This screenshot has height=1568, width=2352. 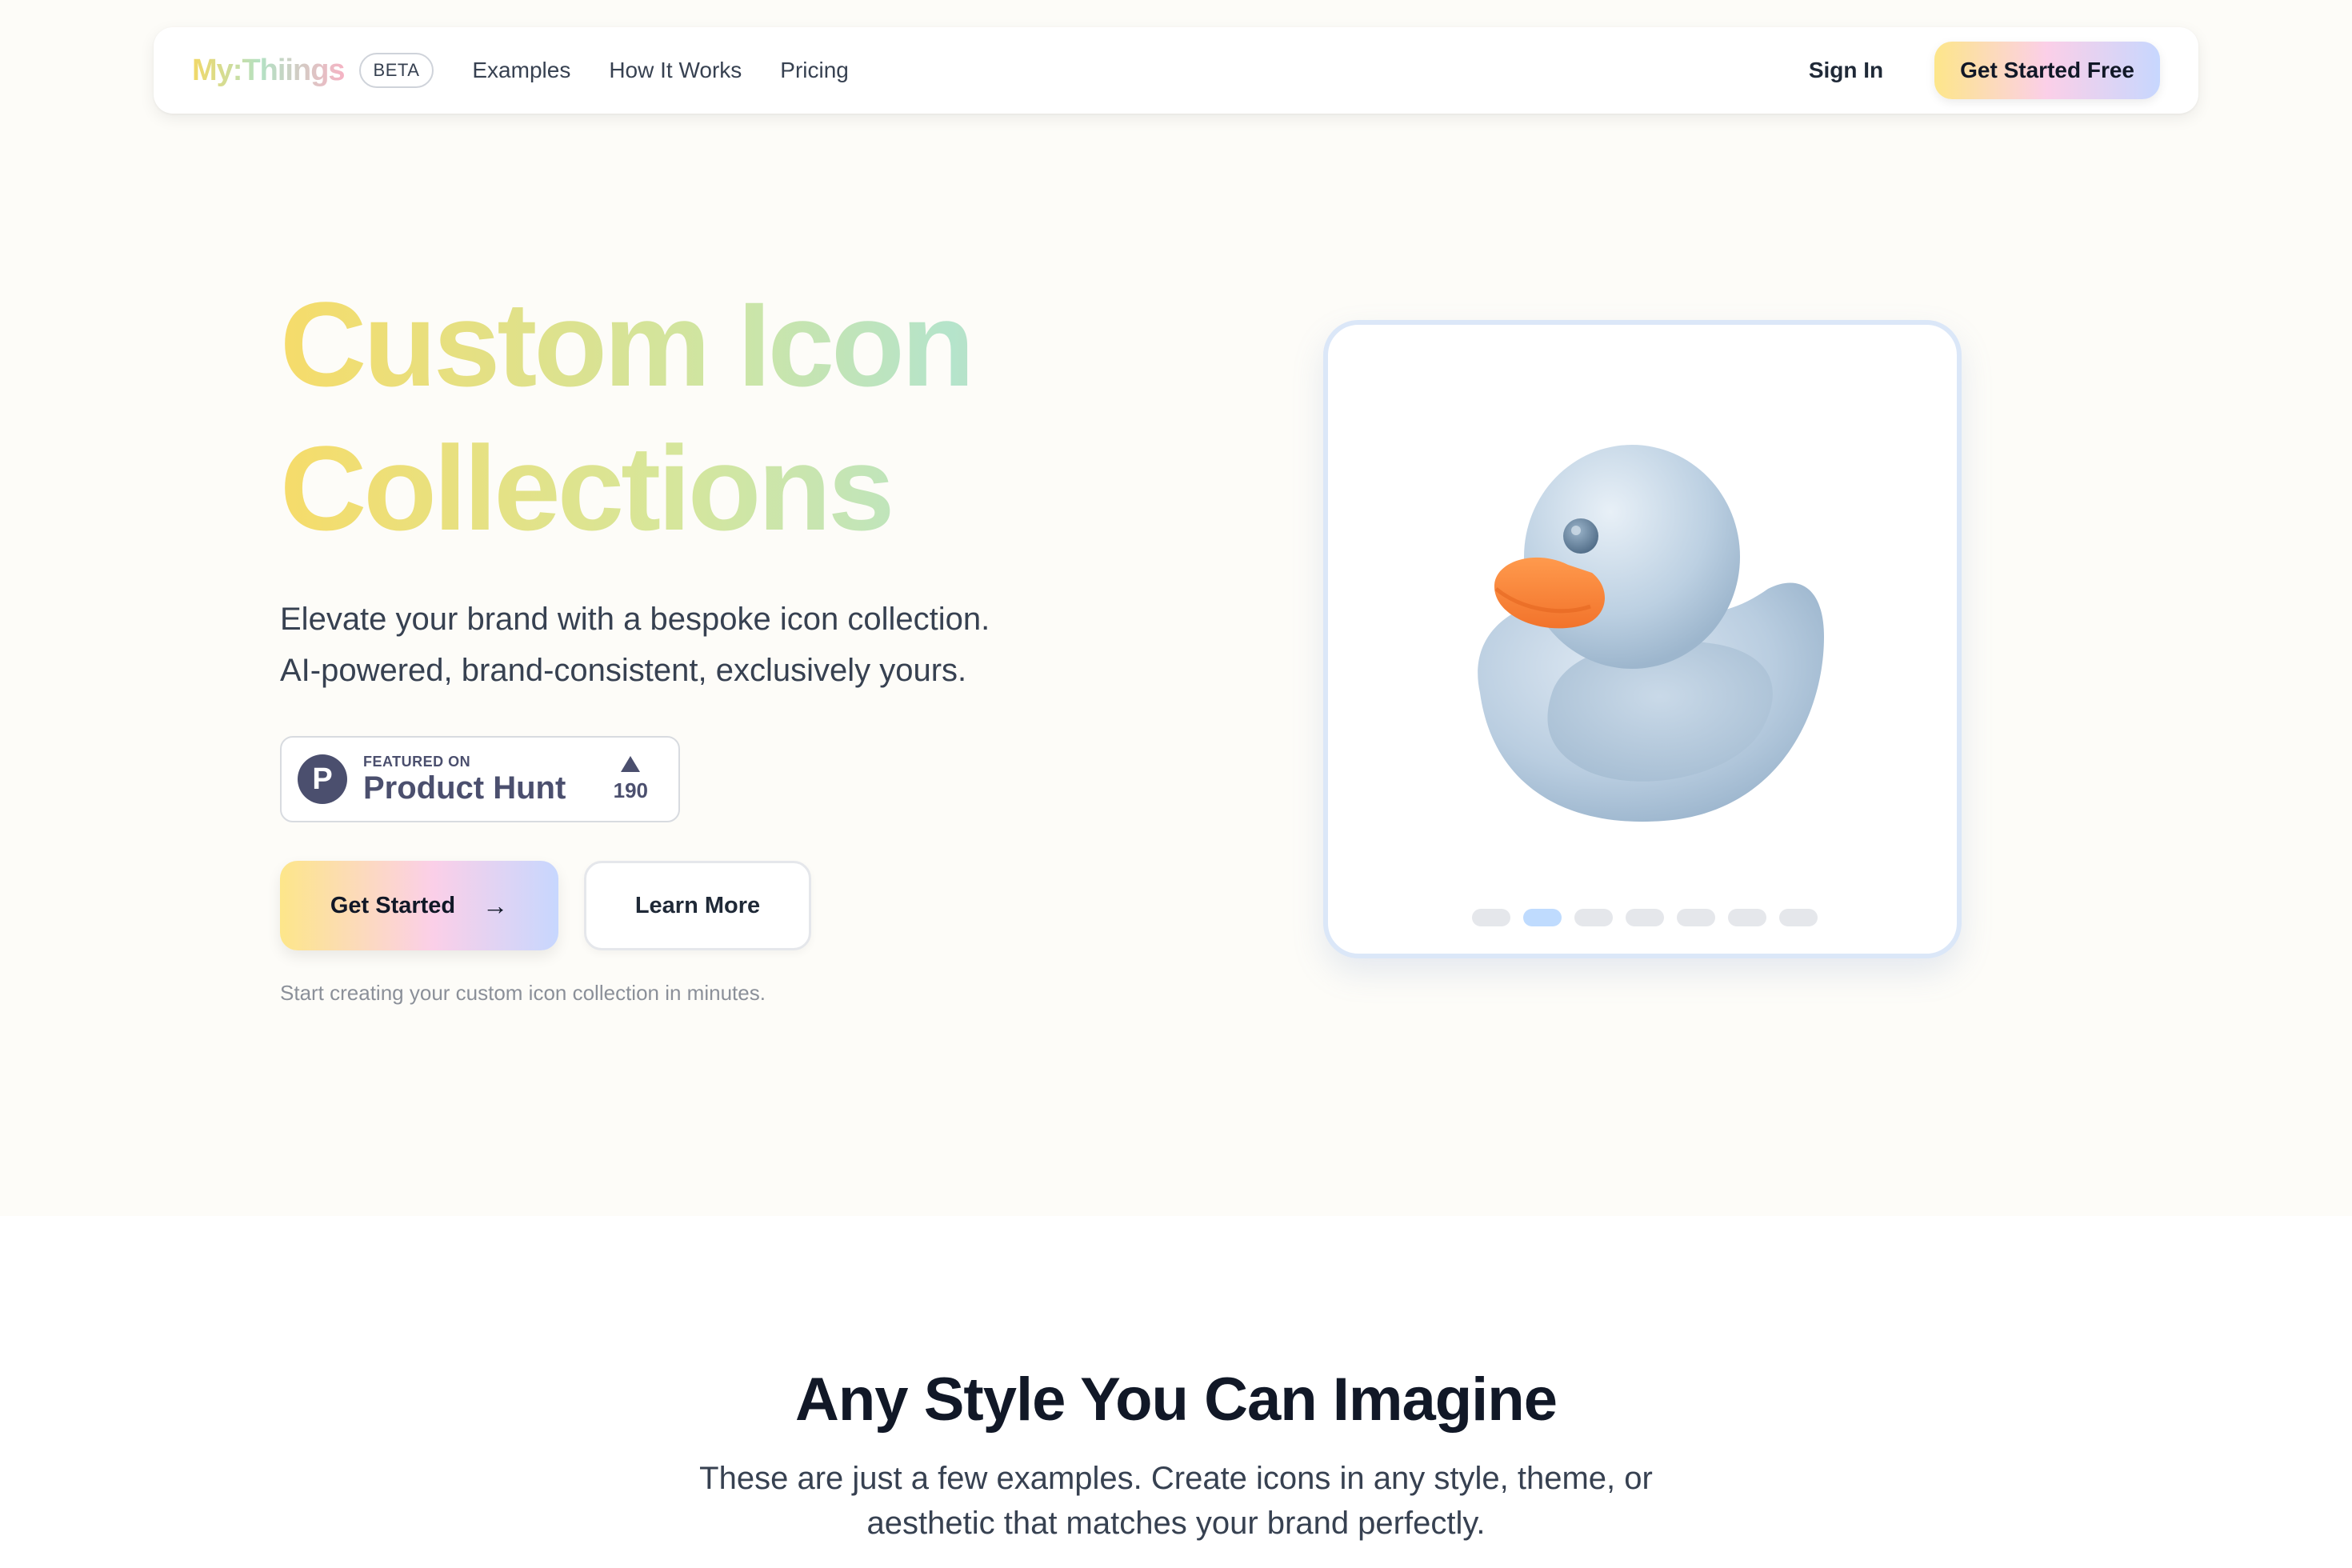 What do you see at coordinates (1176, 1400) in the screenshot?
I see `styles-section-title: Any Style You Can Imagine` at bounding box center [1176, 1400].